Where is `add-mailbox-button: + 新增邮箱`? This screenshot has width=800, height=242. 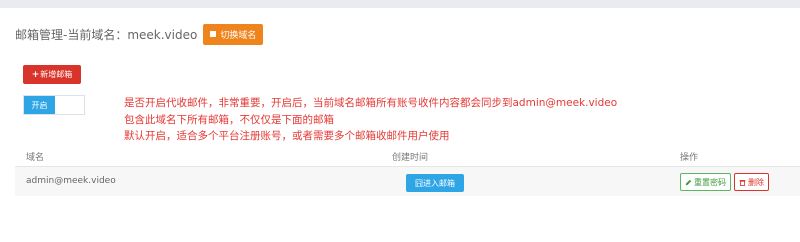 add-mailbox-button: + 新增邮箱 is located at coordinates (52, 74).